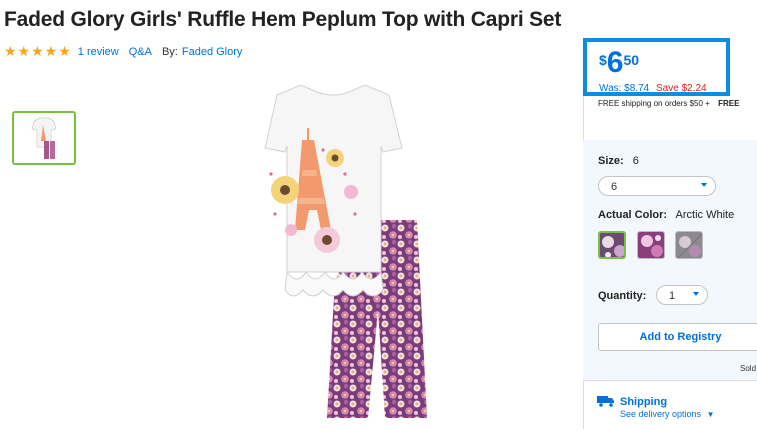 The height and width of the screenshot is (430, 757). What do you see at coordinates (38, 51) in the screenshot?
I see `star-rating-icon: ★★★★★` at bounding box center [38, 51].